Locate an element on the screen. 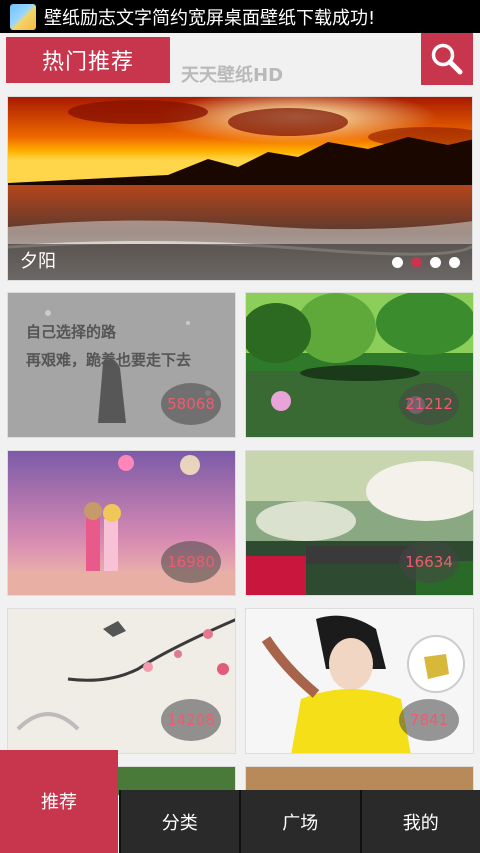 The height and width of the screenshot is (853, 480). nav-category: 分类 is located at coordinates (178, 821).